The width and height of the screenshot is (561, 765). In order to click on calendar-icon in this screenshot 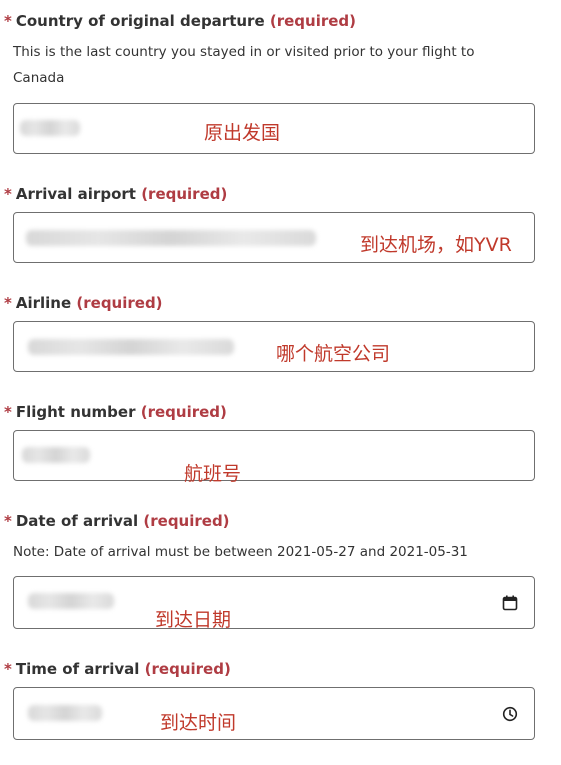, I will do `click(510, 603)`.